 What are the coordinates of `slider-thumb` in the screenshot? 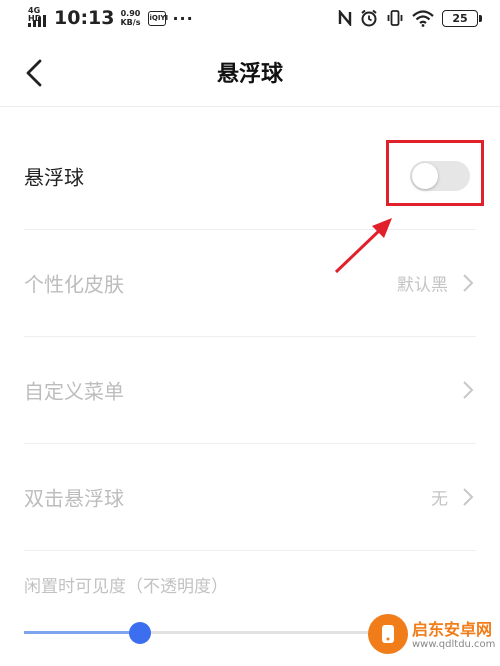 It's located at (139, 633).